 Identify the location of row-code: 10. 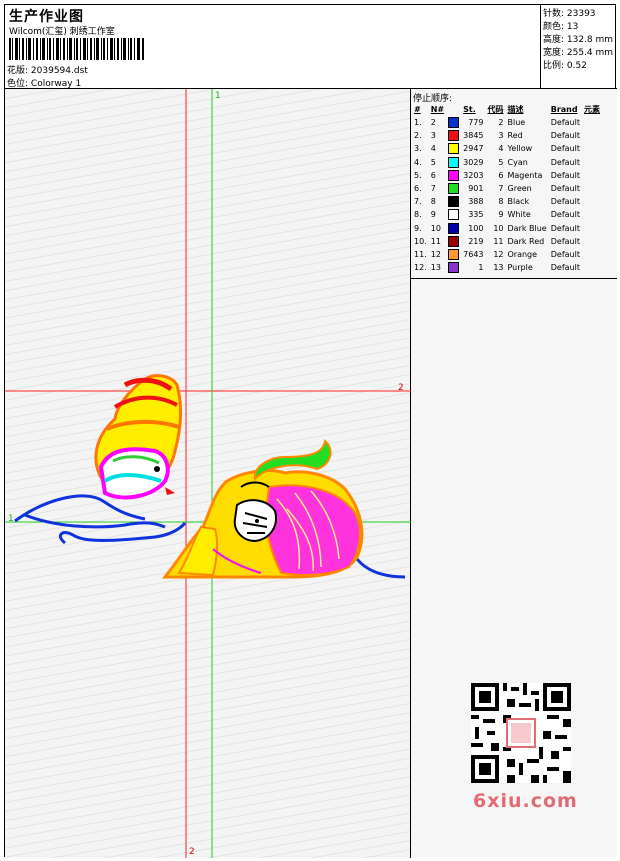
(498, 228).